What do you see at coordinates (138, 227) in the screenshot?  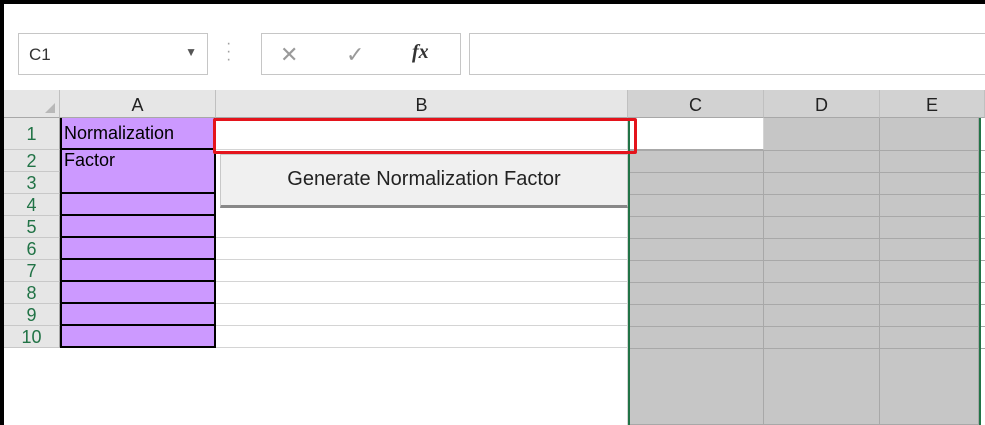 I see `cell-a5` at bounding box center [138, 227].